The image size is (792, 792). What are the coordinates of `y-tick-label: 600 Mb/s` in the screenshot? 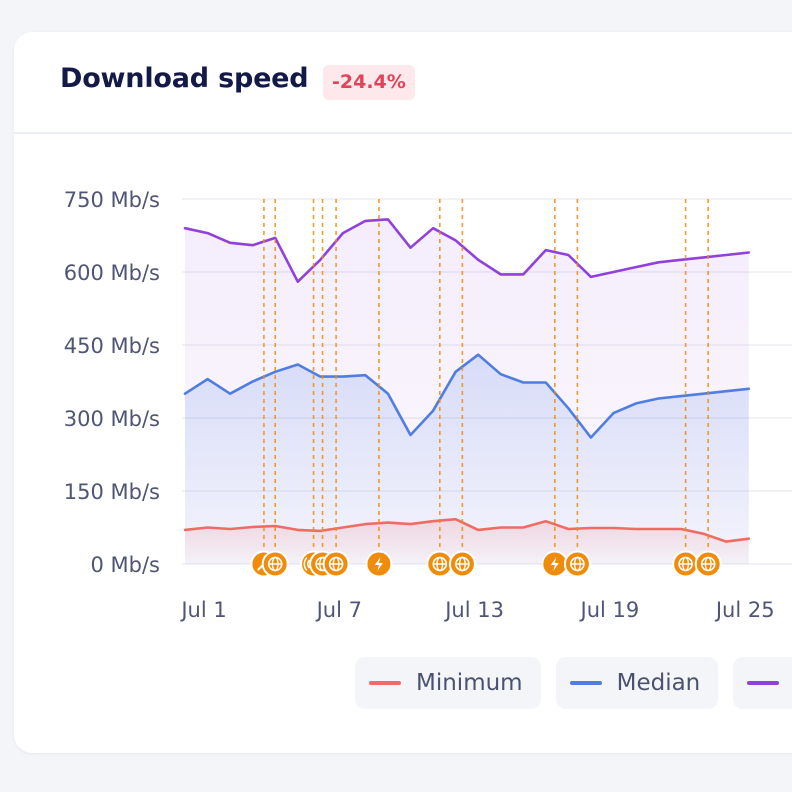 It's located at (112, 273).